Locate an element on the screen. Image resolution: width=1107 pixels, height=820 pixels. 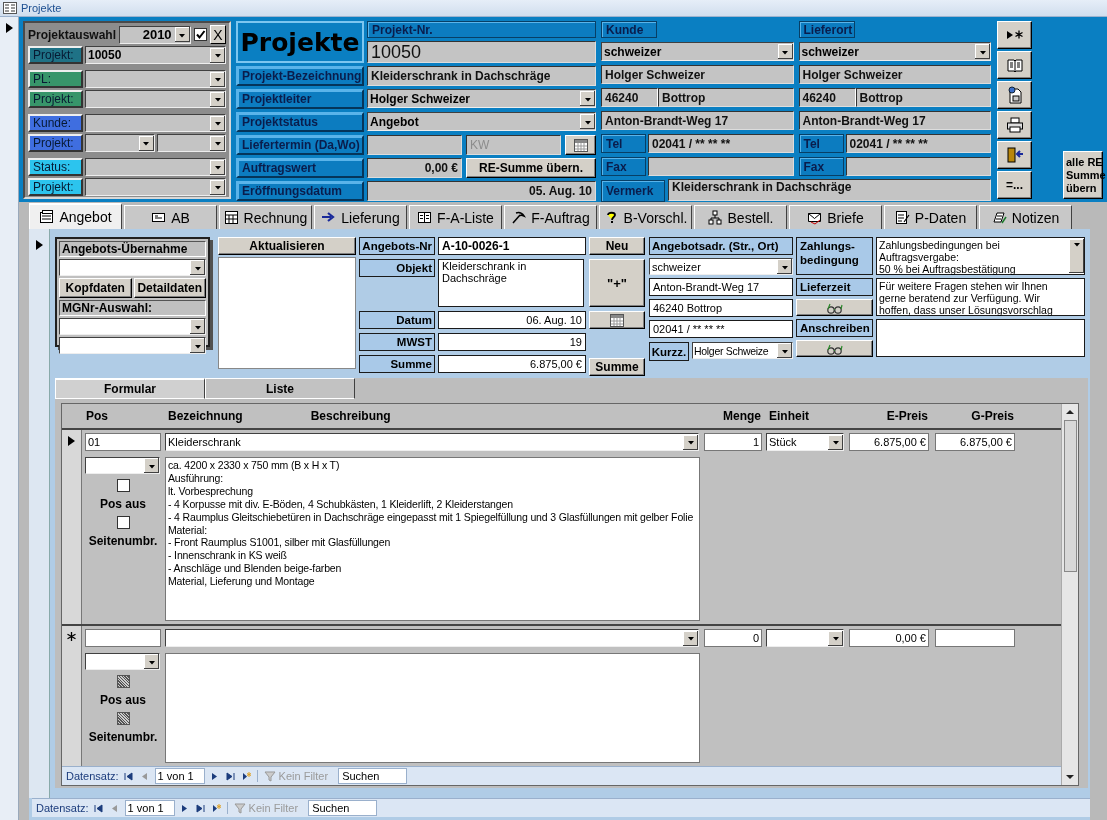
amount-field: 0,00 € is located at coordinates (414, 168).